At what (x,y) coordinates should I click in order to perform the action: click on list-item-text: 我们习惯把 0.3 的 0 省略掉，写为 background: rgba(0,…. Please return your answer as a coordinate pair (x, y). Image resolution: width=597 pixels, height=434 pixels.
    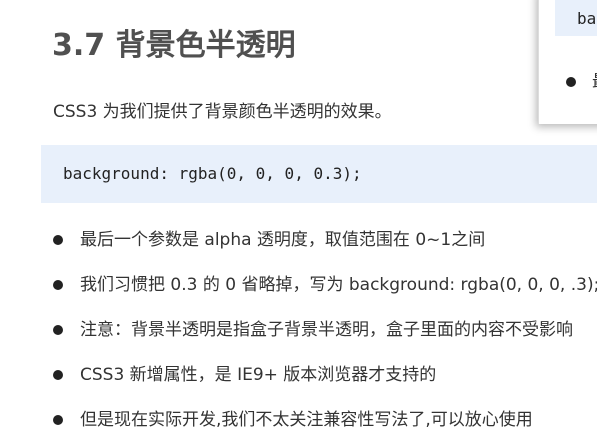
    Looking at the image, I should click on (338, 285).